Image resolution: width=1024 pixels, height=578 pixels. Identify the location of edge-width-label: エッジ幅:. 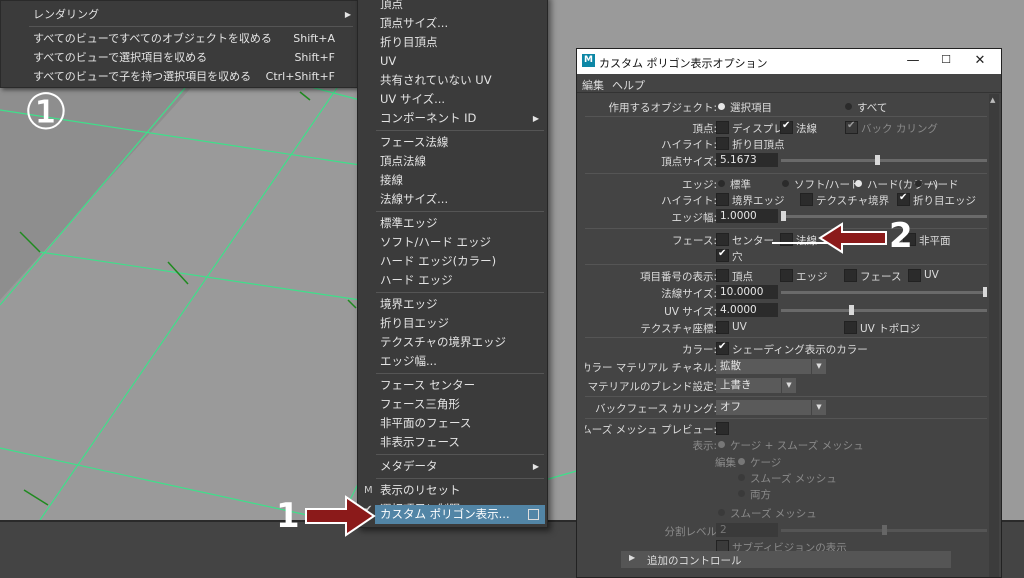
(694, 218).